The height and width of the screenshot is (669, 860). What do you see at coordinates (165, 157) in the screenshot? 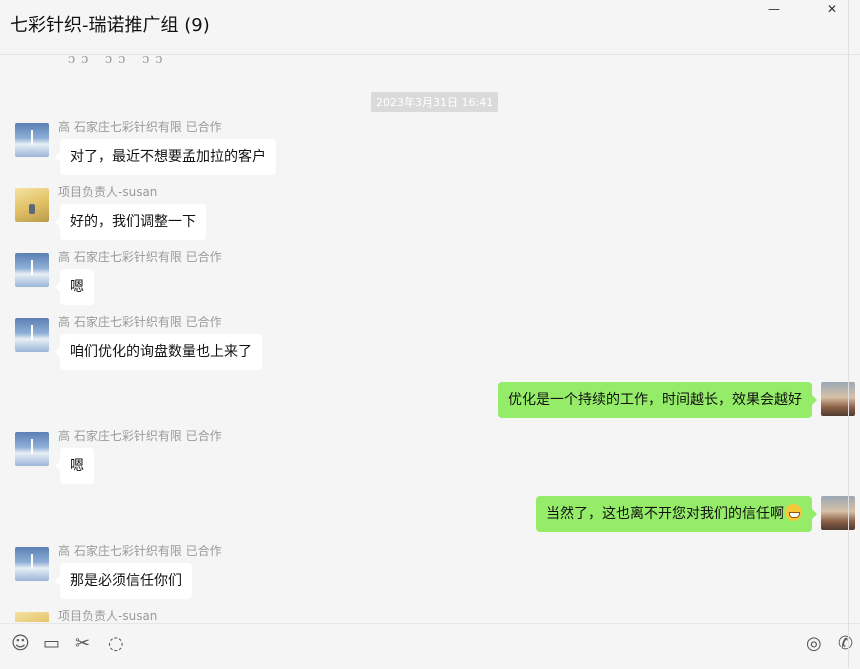
I see `message-bubble: 对了，最近不想要孟加拉的客户` at bounding box center [165, 157].